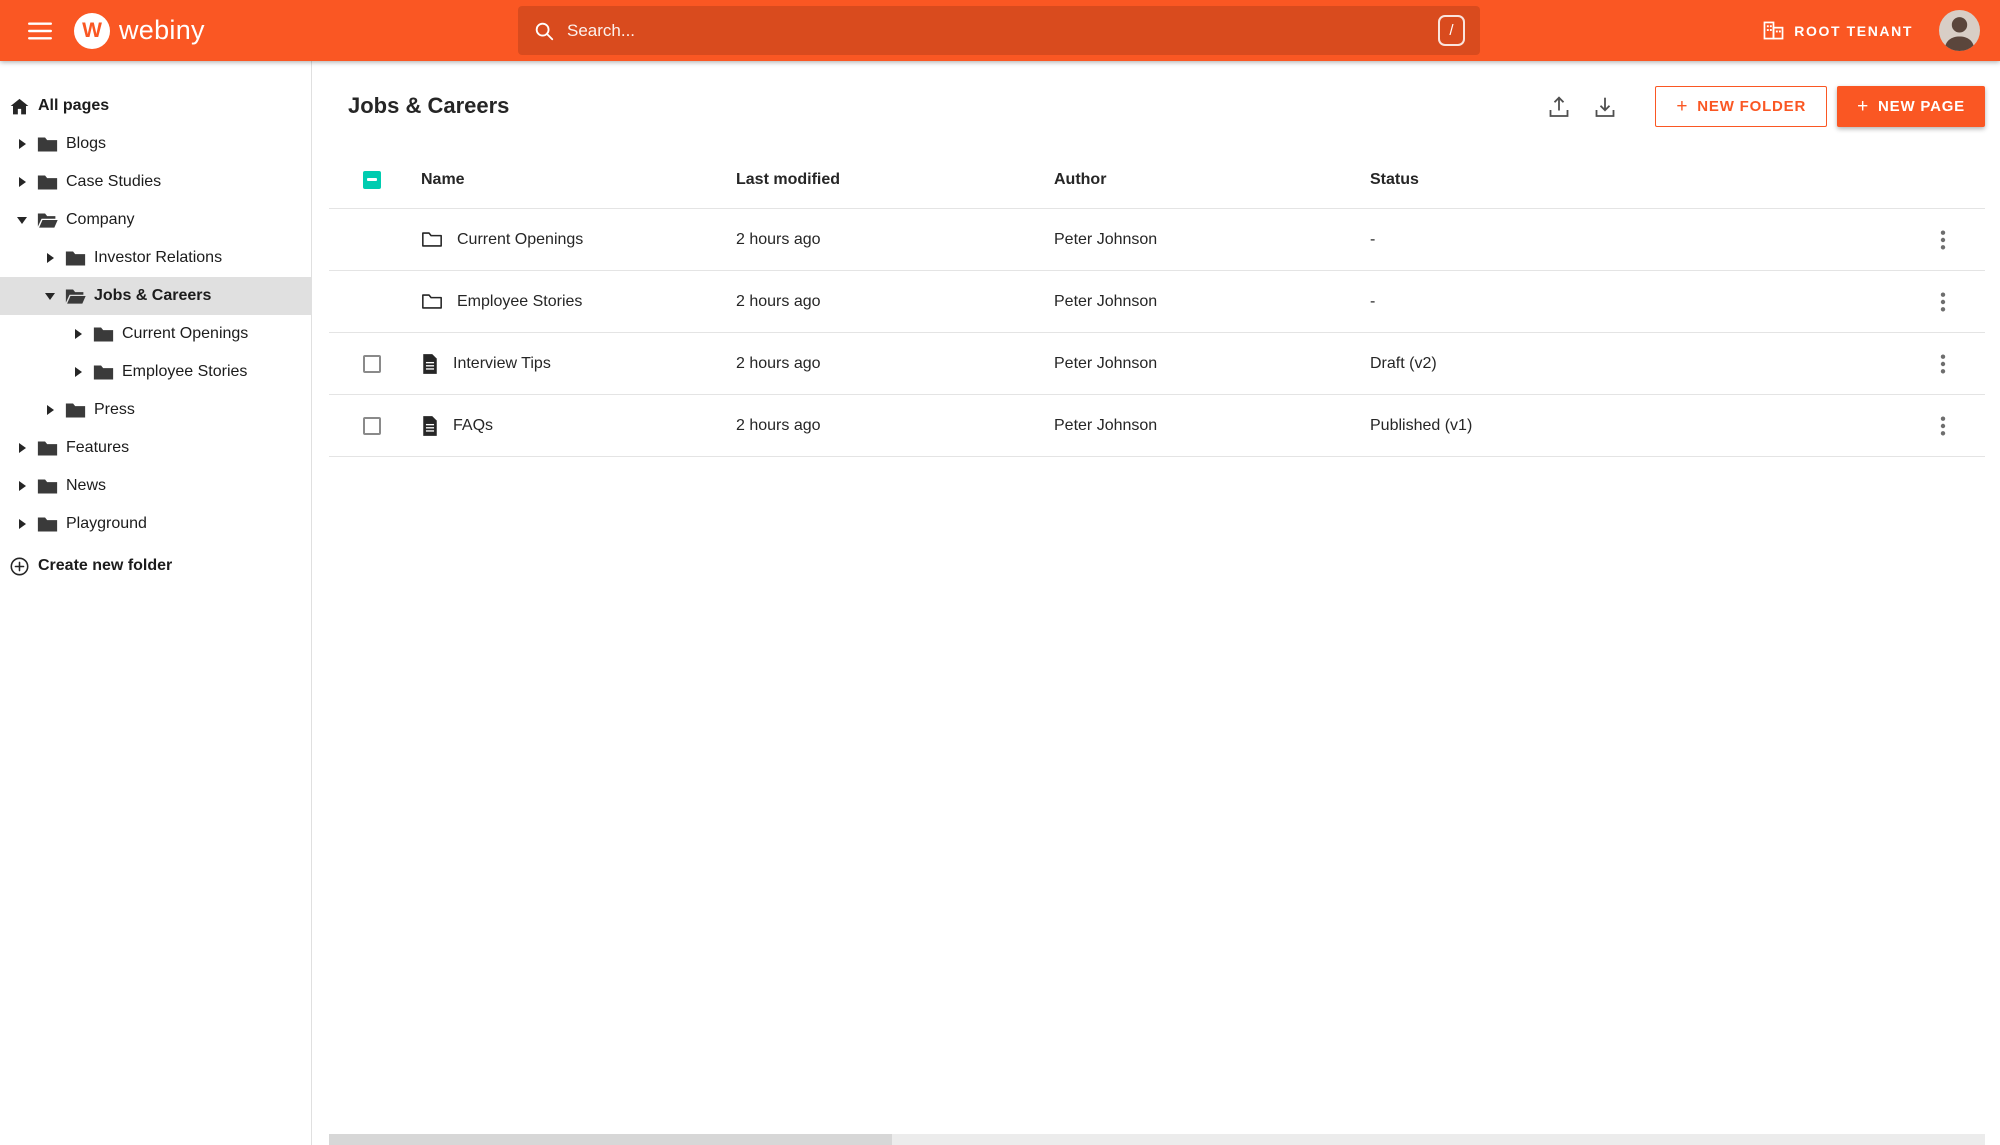 This screenshot has height=1145, width=2000. What do you see at coordinates (1959, 30) in the screenshot?
I see `user-avatar` at bounding box center [1959, 30].